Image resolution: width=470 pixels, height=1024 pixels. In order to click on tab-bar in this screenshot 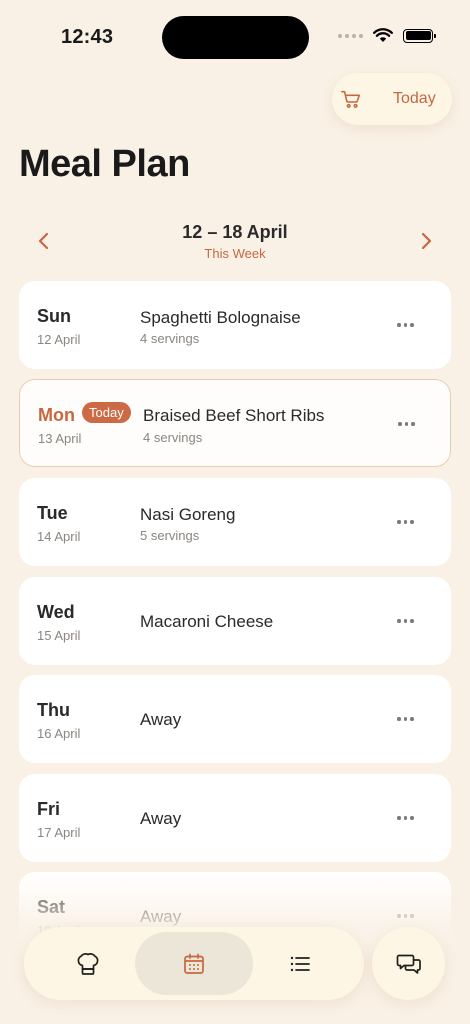, I will do `click(194, 963)`.